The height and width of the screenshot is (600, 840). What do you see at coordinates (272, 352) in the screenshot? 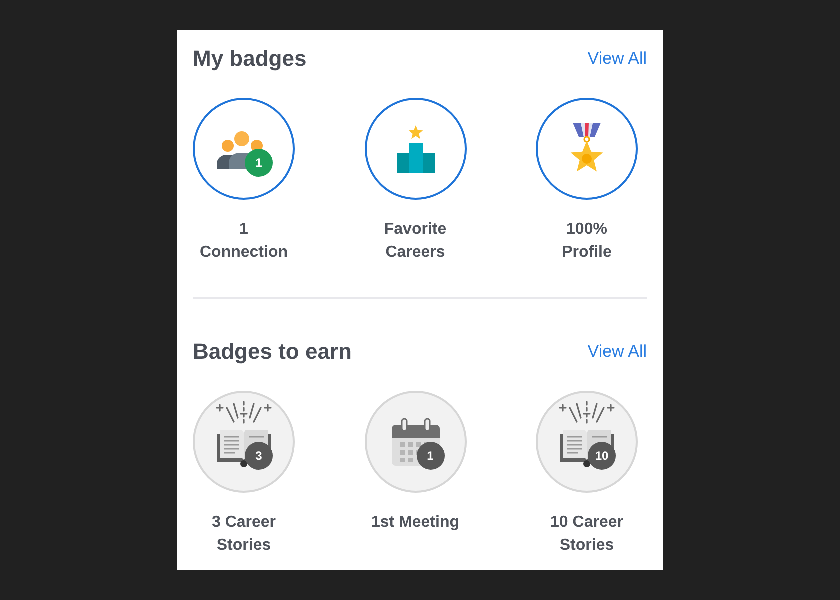
I see `section-title: Badges to earn` at bounding box center [272, 352].